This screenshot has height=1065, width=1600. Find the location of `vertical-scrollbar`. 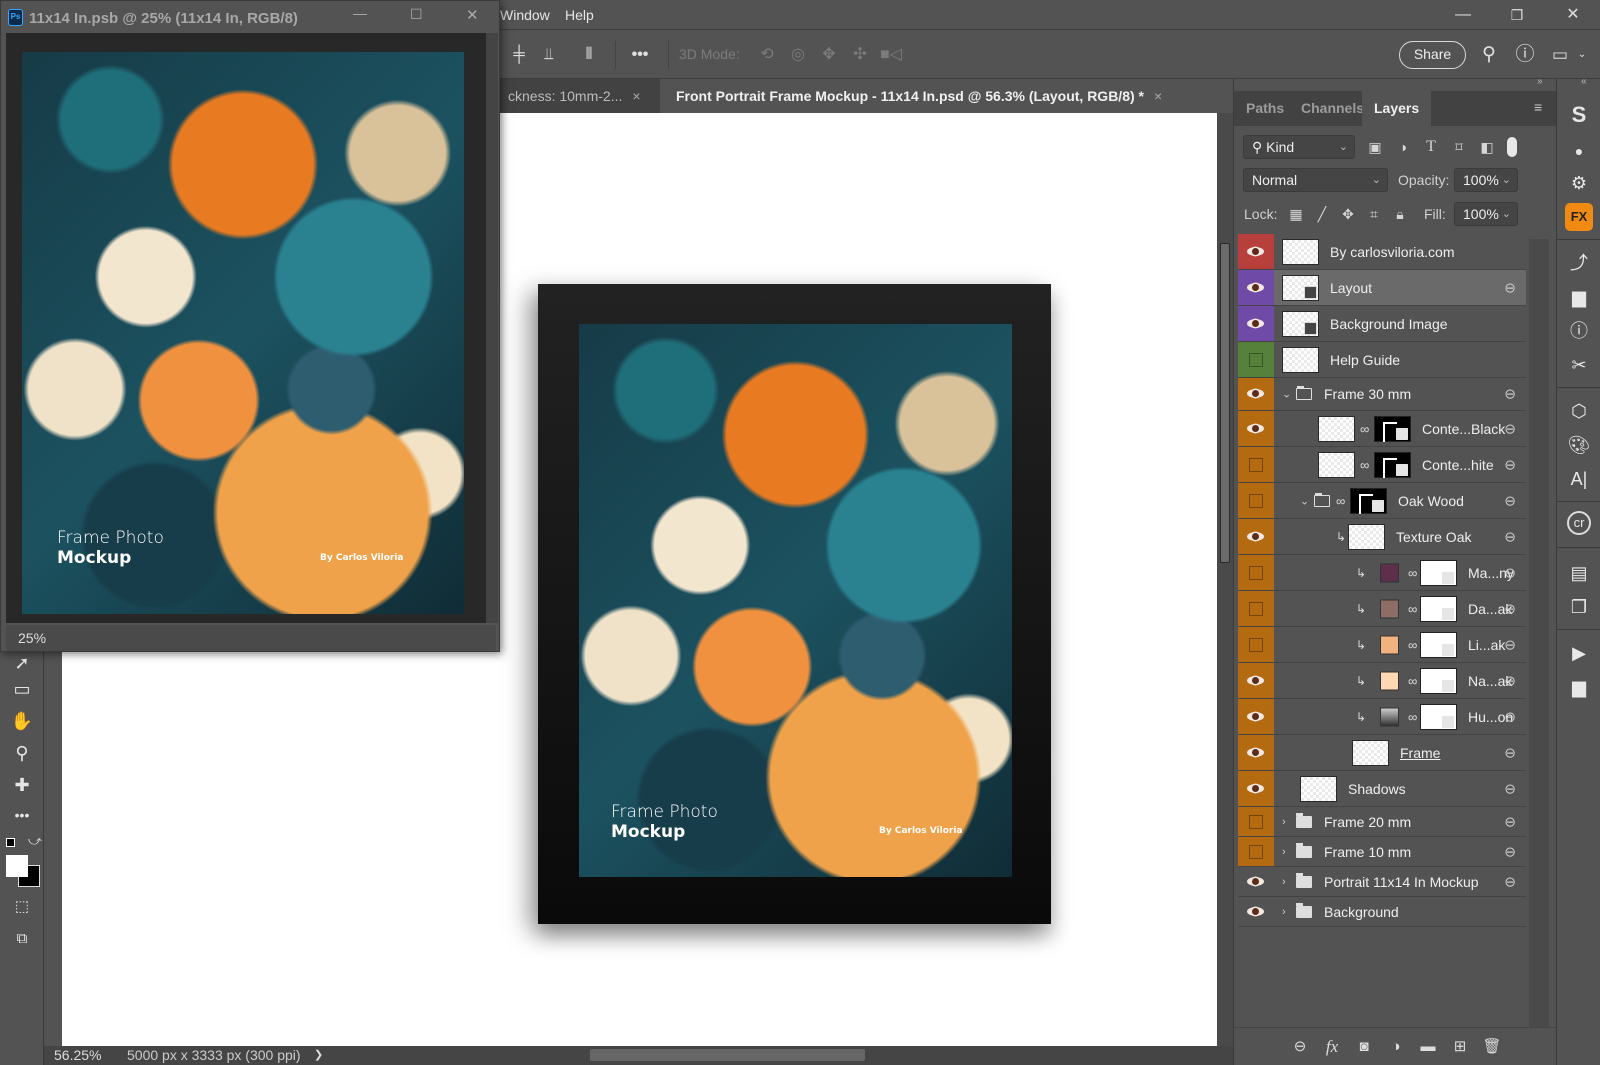

vertical-scrollbar is located at coordinates (1225, 580).